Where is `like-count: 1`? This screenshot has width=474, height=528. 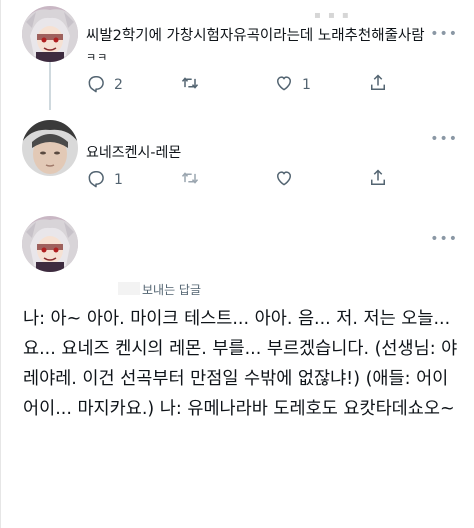
like-count: 1 is located at coordinates (306, 85).